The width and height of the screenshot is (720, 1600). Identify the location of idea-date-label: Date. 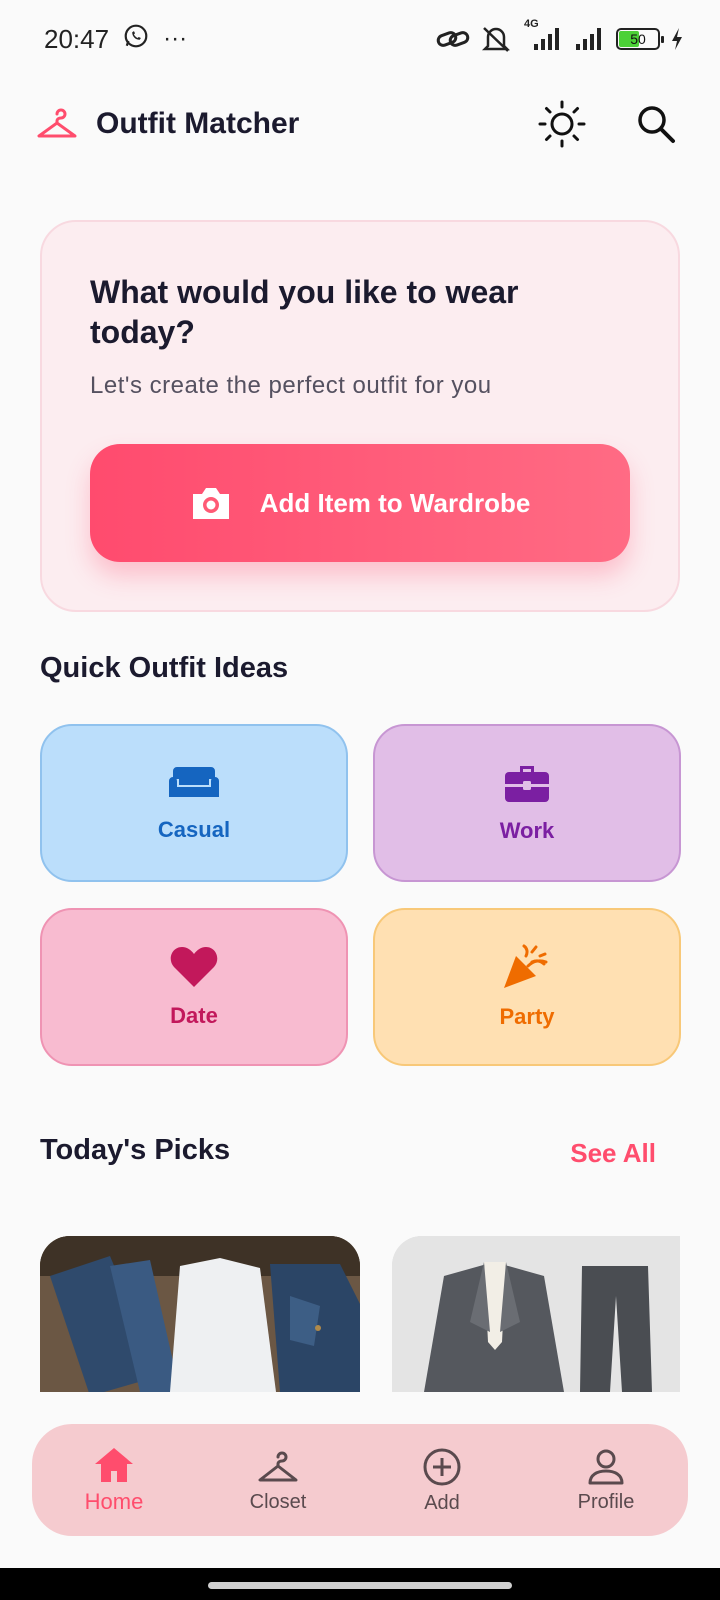
(194, 1015).